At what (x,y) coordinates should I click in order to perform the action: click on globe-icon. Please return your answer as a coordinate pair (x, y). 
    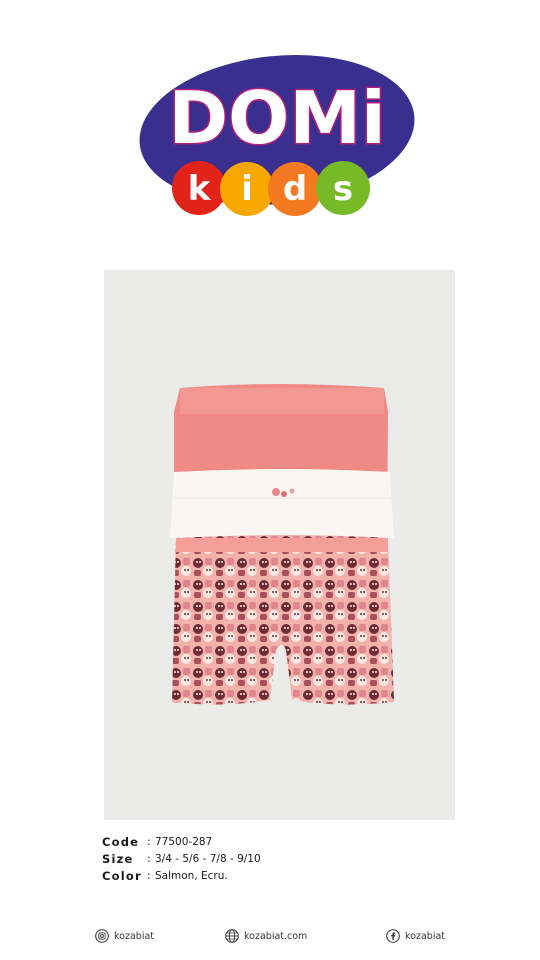
    Looking at the image, I should click on (232, 936).